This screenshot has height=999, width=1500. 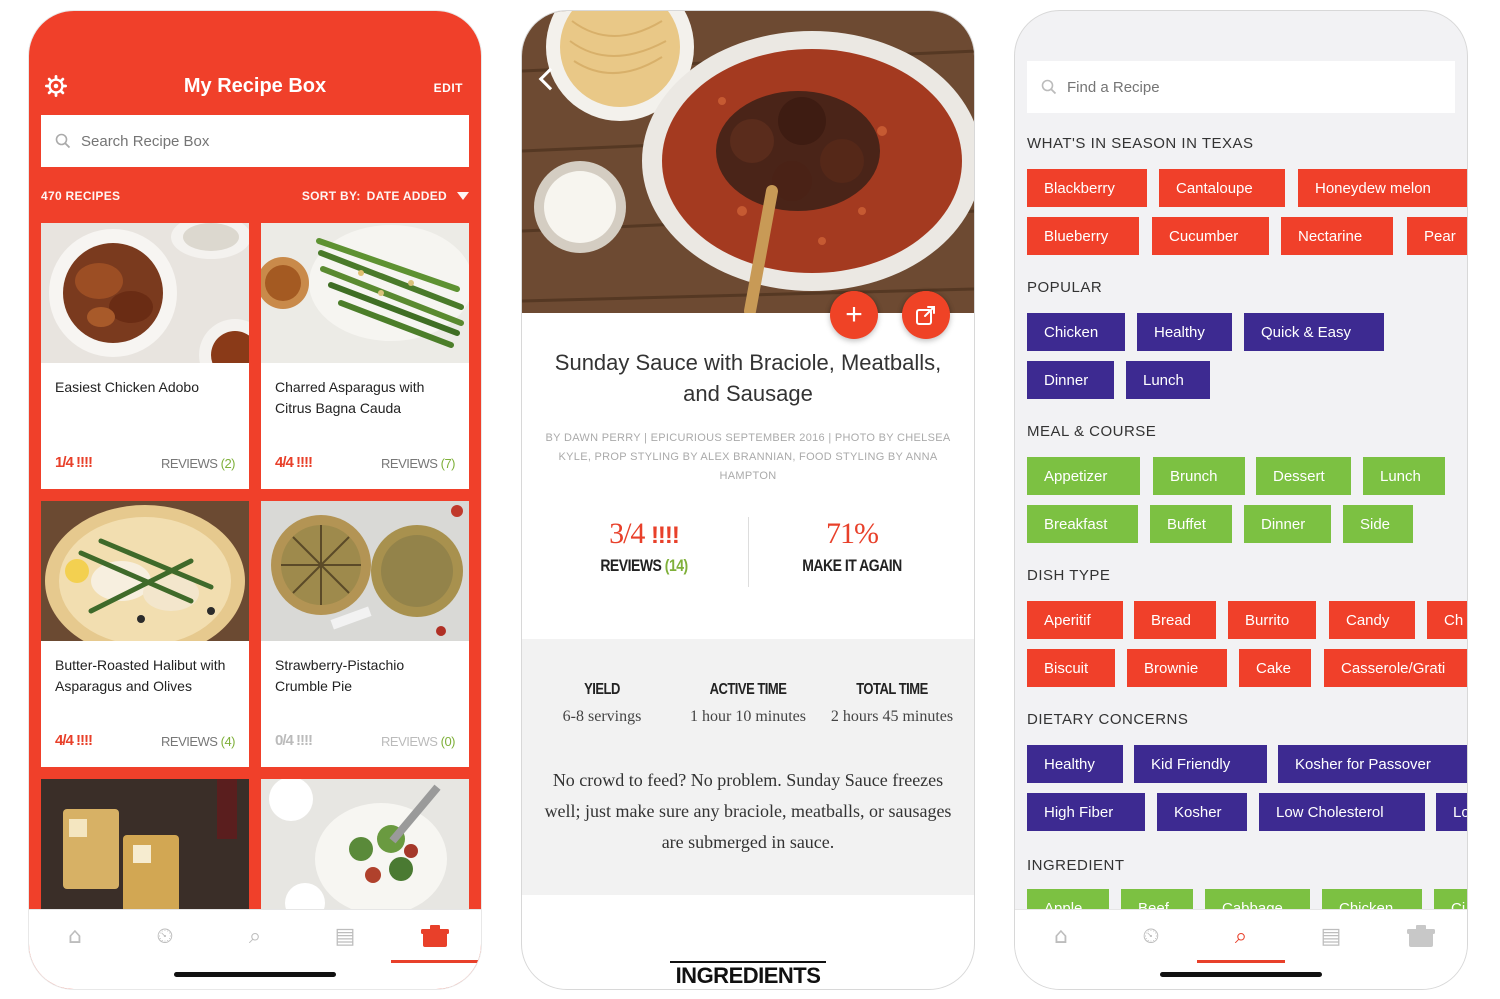 What do you see at coordinates (1075, 620) in the screenshot?
I see `filter-chip: Aperitif` at bounding box center [1075, 620].